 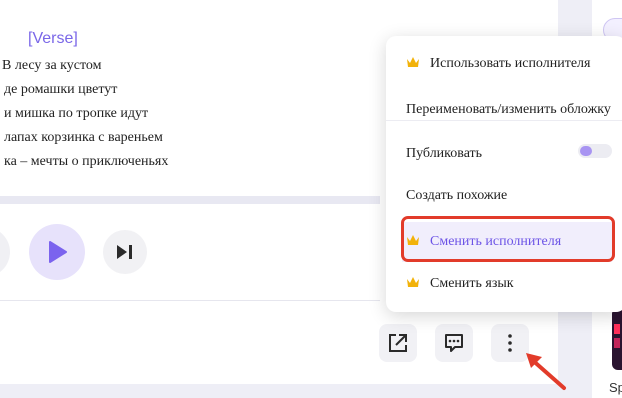 What do you see at coordinates (76, 113) in the screenshot?
I see `lyric-line: и мишка по тропке идут` at bounding box center [76, 113].